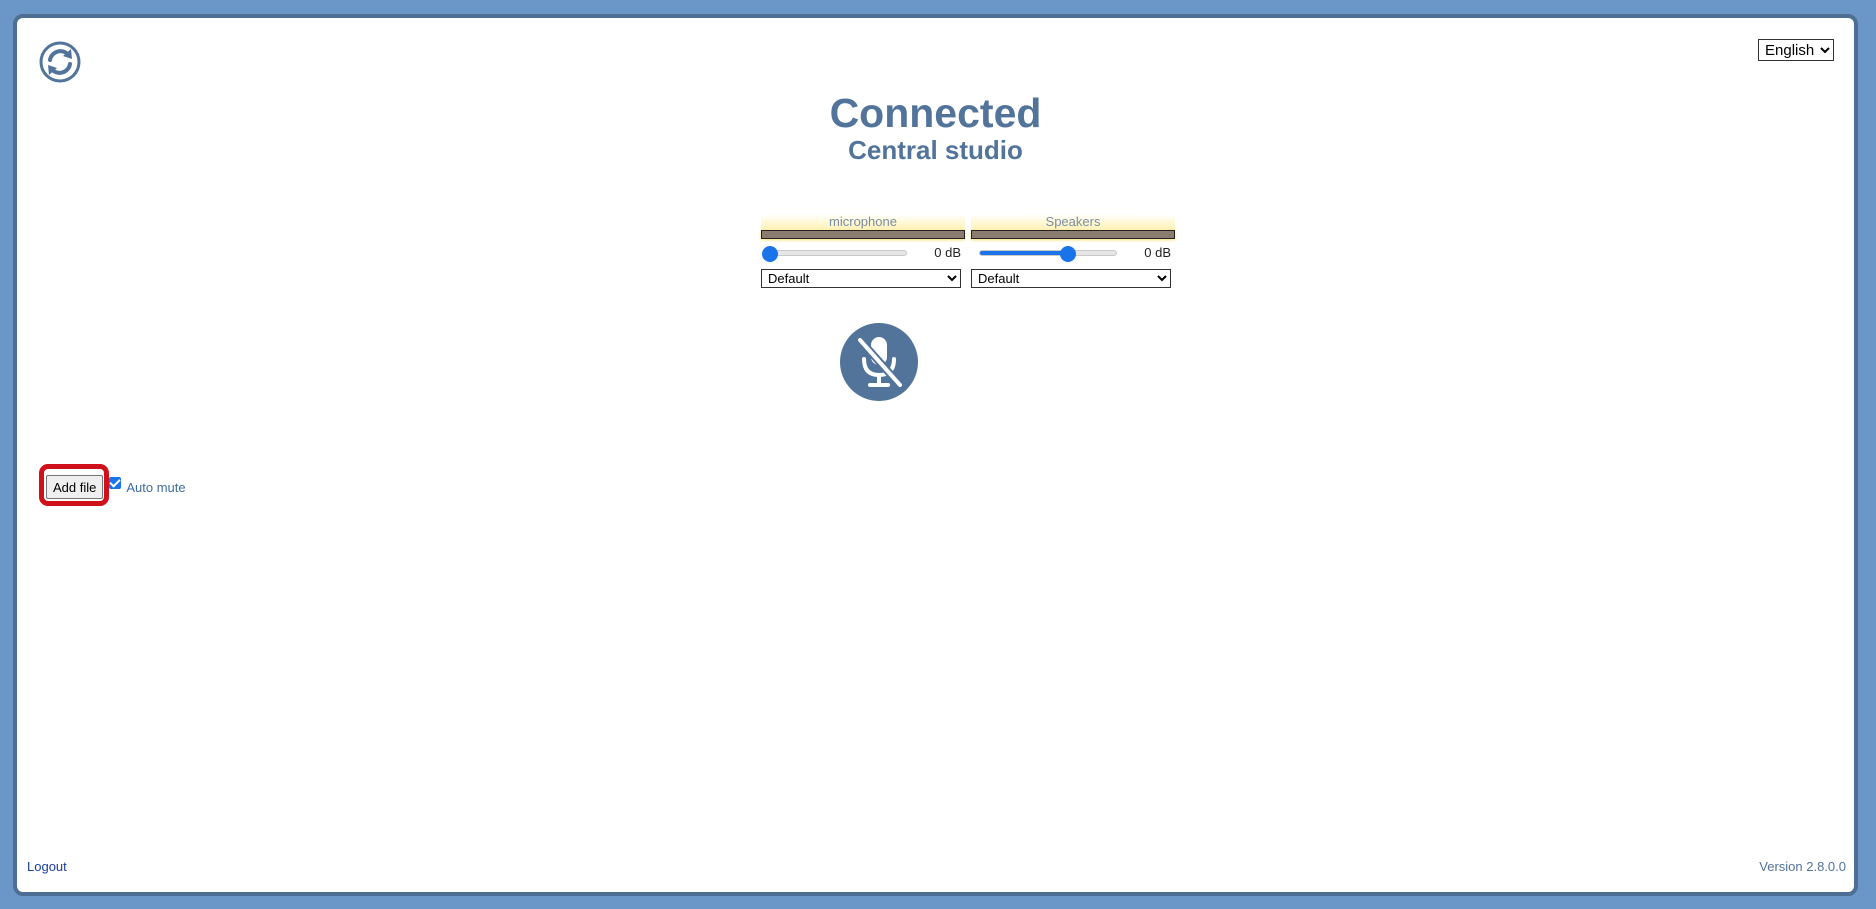 This screenshot has height=909, width=1876. I want to click on microphone-device-select: Default, so click(861, 278).